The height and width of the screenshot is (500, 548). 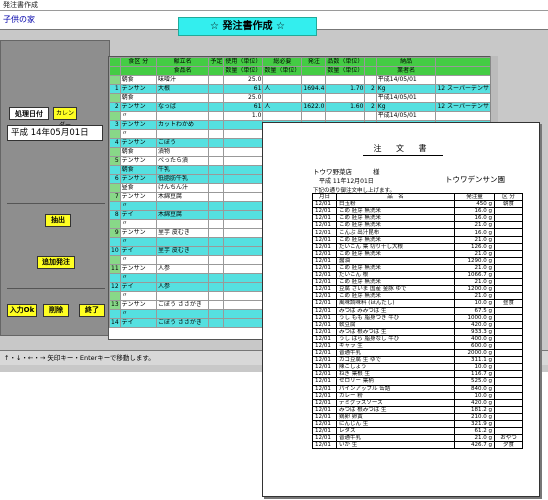 I want to click on grid-data-row-cell: なっぱ, so click(x=182, y=107).